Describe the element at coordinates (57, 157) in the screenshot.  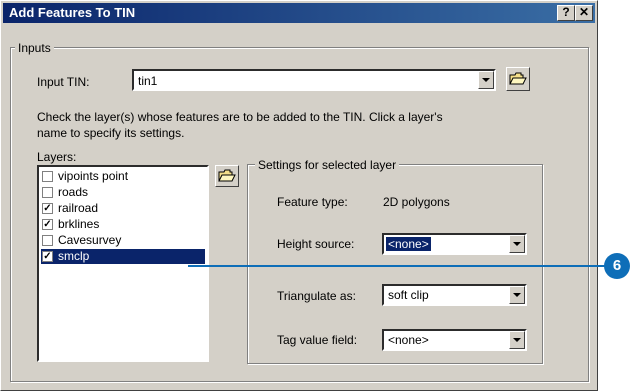
I see `layers-label: Layers:` at that location.